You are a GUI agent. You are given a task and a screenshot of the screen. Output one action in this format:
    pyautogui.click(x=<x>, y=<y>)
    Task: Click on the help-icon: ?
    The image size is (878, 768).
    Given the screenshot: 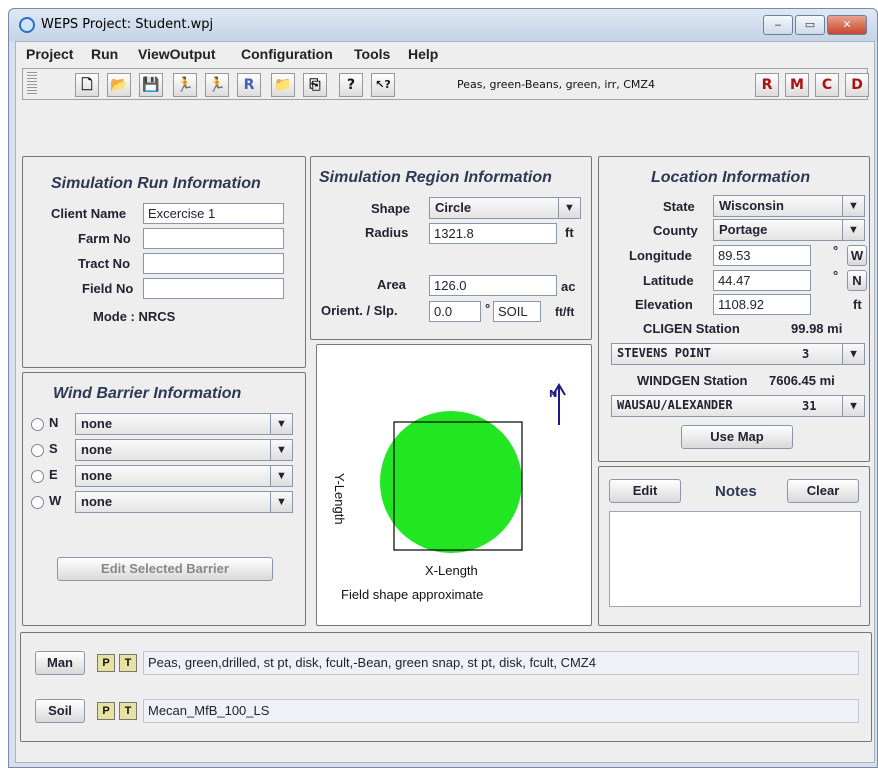 What is the action you would take?
    pyautogui.click(x=351, y=85)
    